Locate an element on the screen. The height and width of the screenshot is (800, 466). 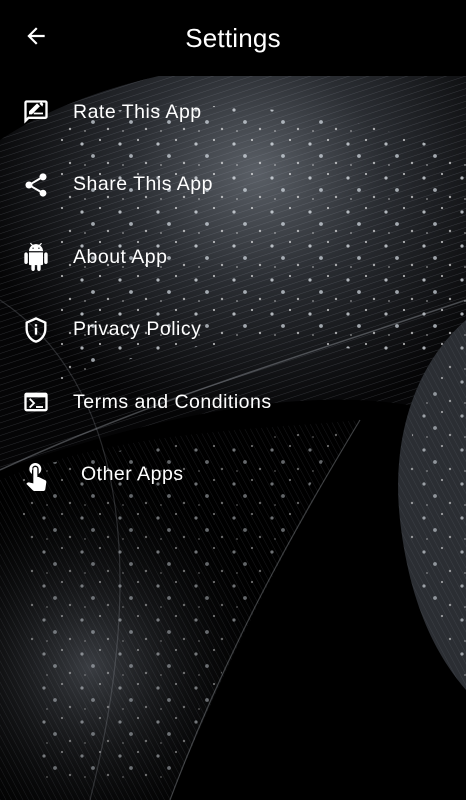
rate-review-icon is located at coordinates (36, 112).